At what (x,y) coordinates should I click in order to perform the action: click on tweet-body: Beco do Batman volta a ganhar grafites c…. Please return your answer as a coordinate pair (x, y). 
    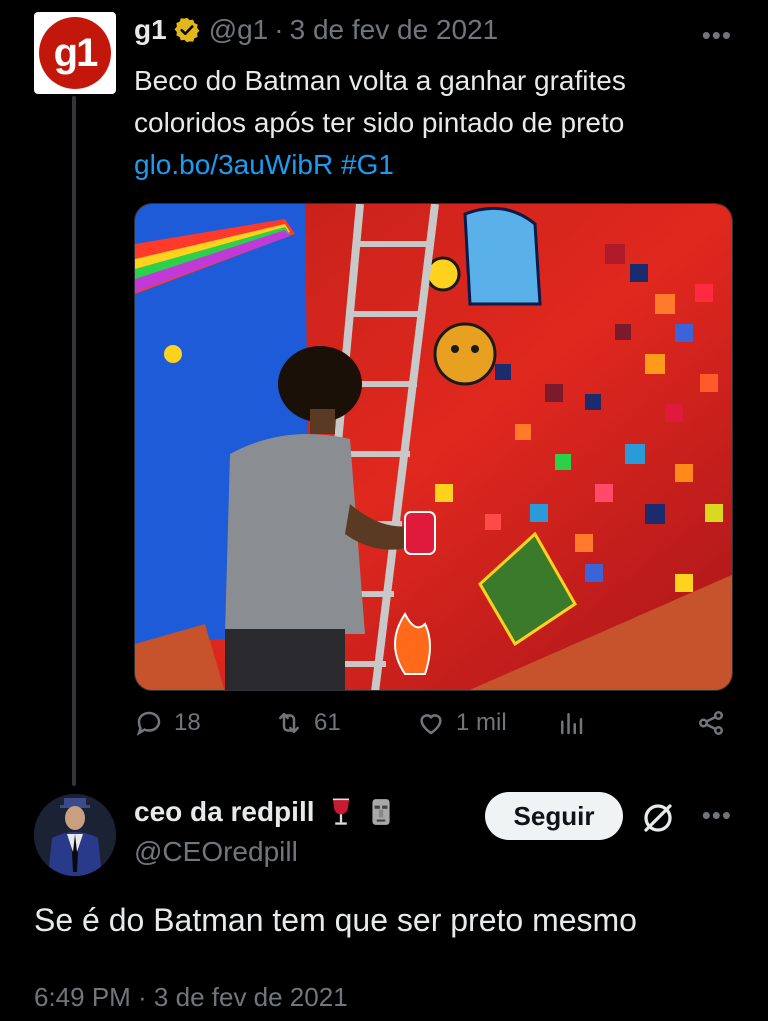
    Looking at the image, I should click on (424, 123).